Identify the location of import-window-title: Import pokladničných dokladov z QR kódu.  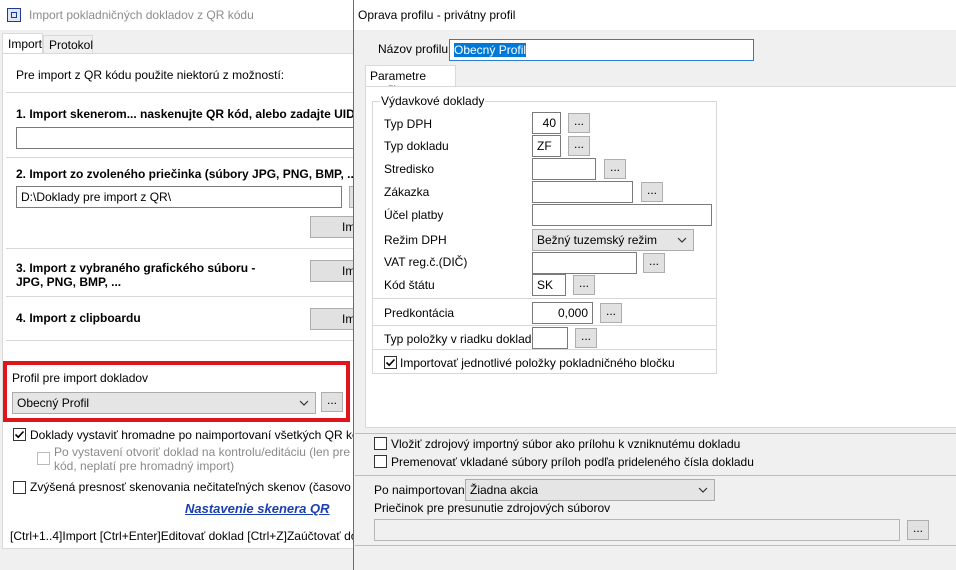
(141, 15).